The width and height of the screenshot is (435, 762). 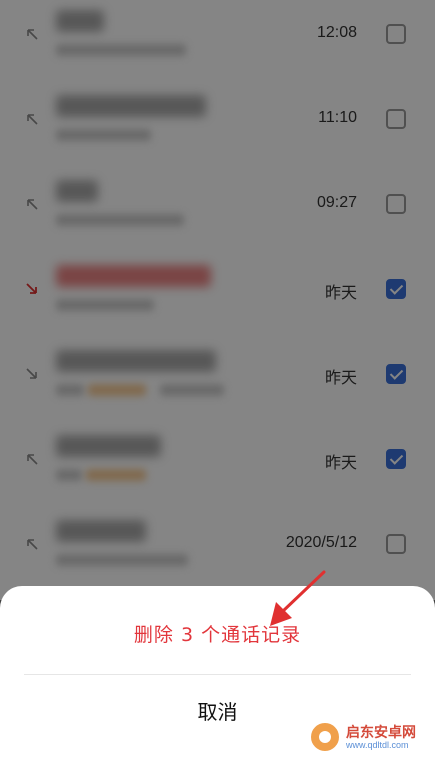 I want to click on delete-calls-button: 删除 3 个通话记录, so click(x=217, y=633).